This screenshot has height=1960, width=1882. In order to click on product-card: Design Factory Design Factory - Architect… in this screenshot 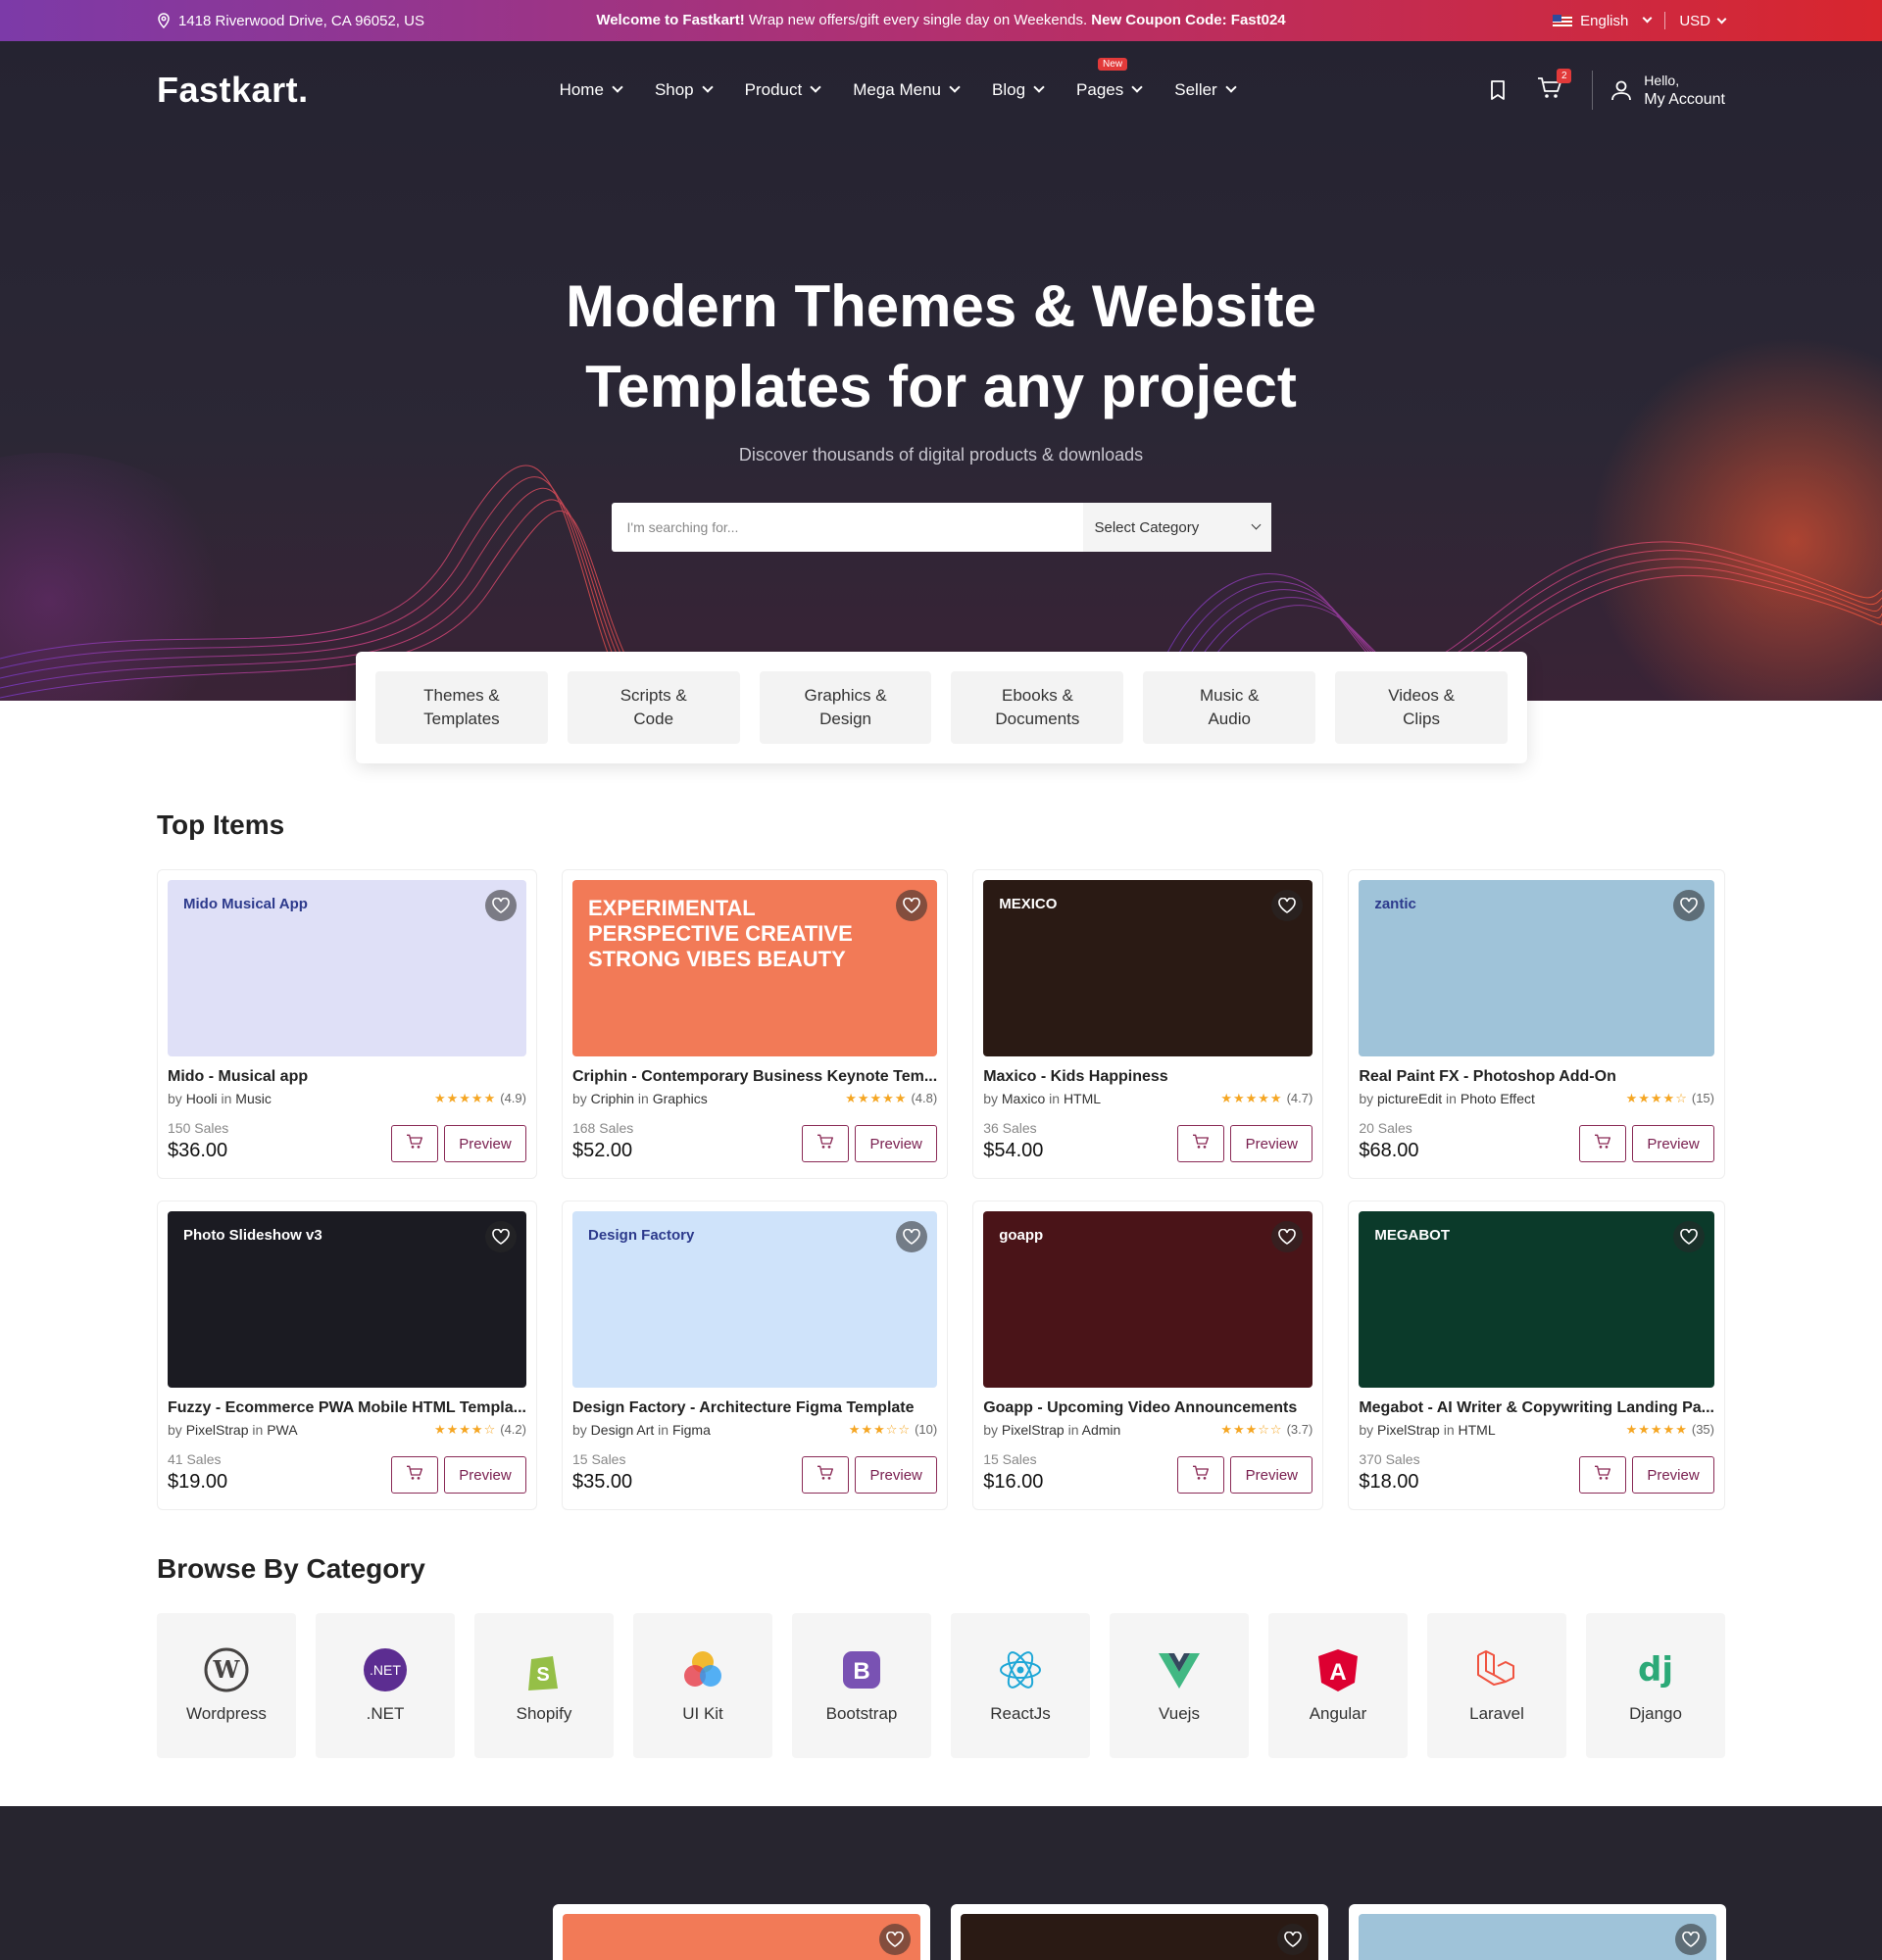, I will do `click(755, 1355)`.